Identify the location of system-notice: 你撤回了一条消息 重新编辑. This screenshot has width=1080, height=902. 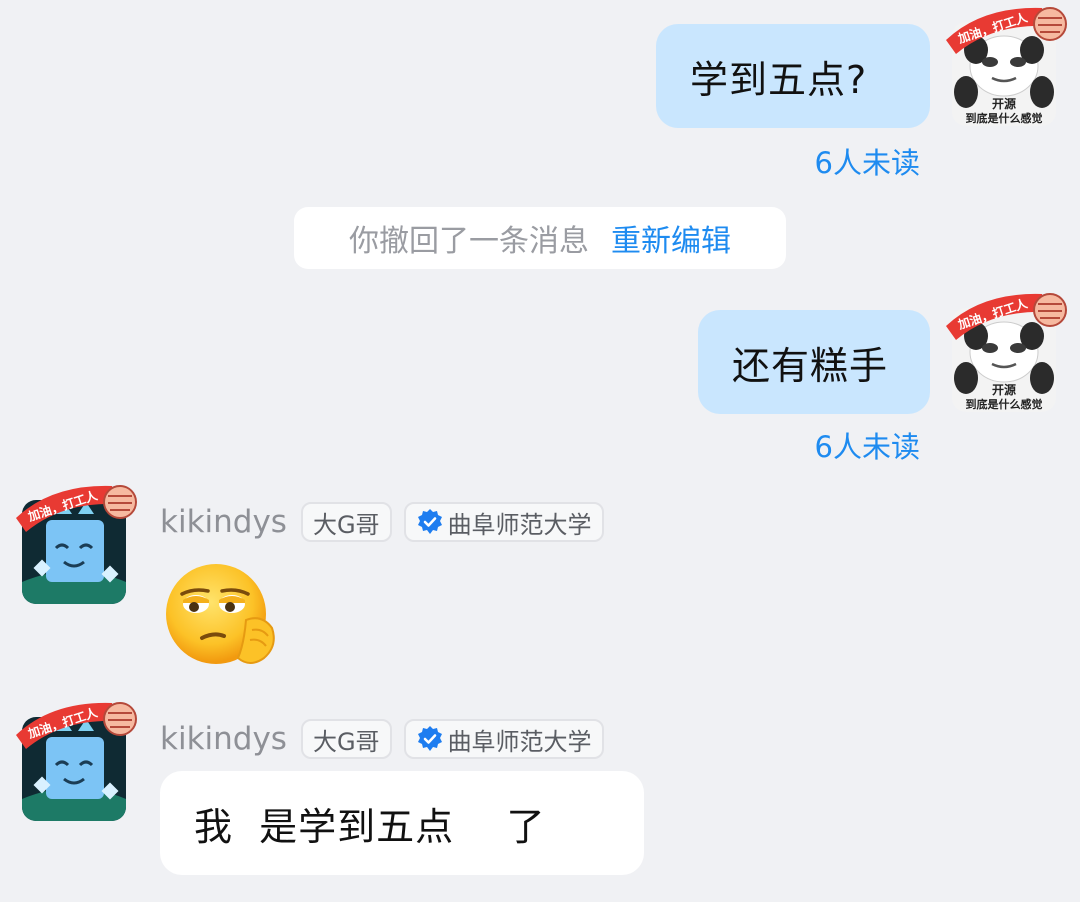
(540, 238).